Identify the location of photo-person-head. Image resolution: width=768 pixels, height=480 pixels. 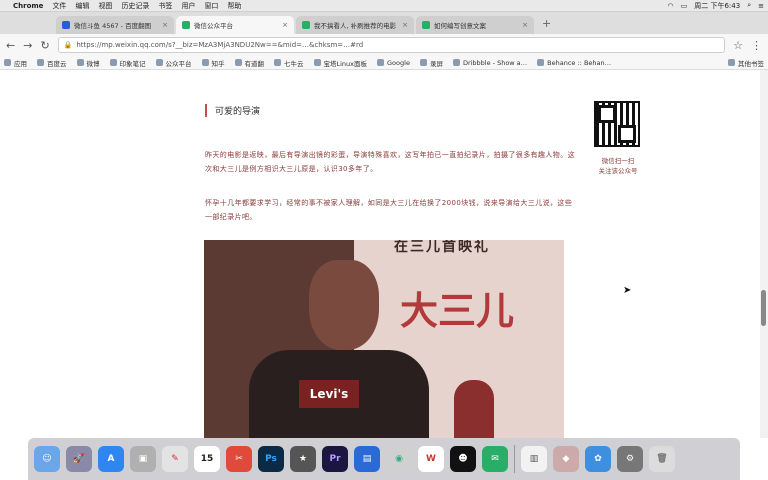
(344, 305).